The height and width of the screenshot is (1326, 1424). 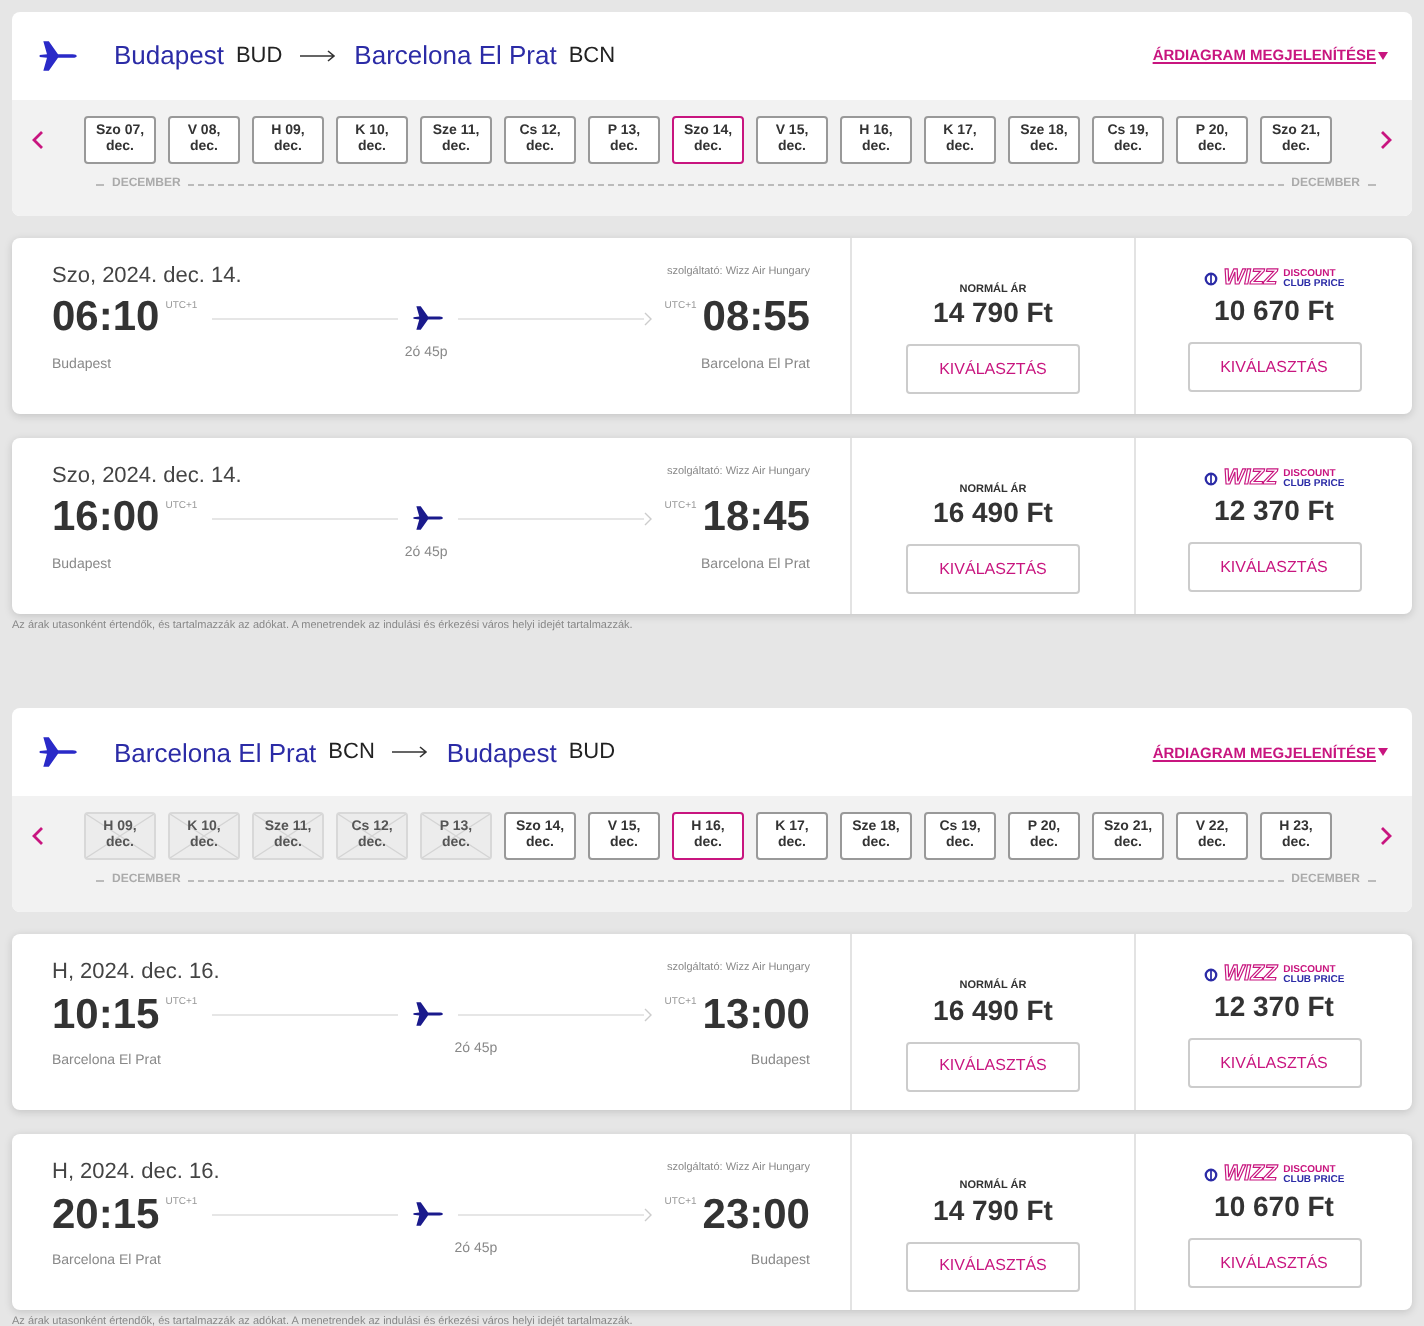 What do you see at coordinates (215, 753) in the screenshot?
I see `origin-city: Barcelona El Prat` at bounding box center [215, 753].